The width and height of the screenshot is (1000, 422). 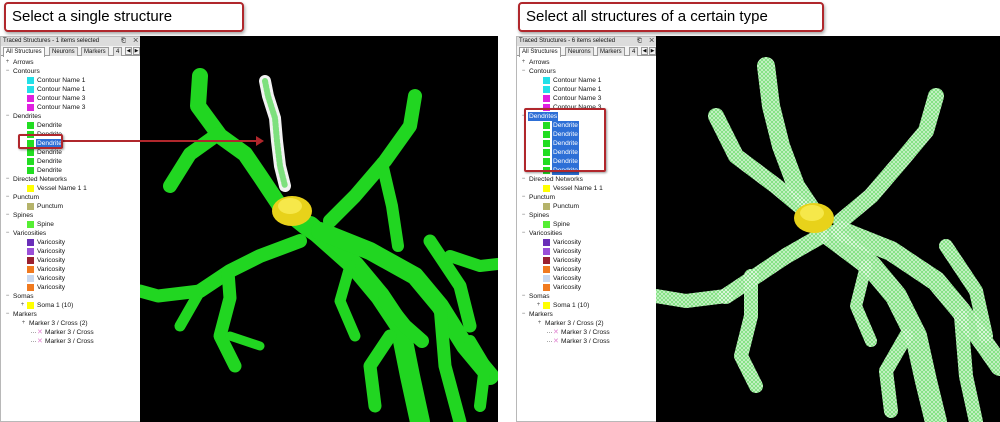 What do you see at coordinates (644, 51) in the screenshot?
I see `tab-scroll-left-icon: ◀` at bounding box center [644, 51].